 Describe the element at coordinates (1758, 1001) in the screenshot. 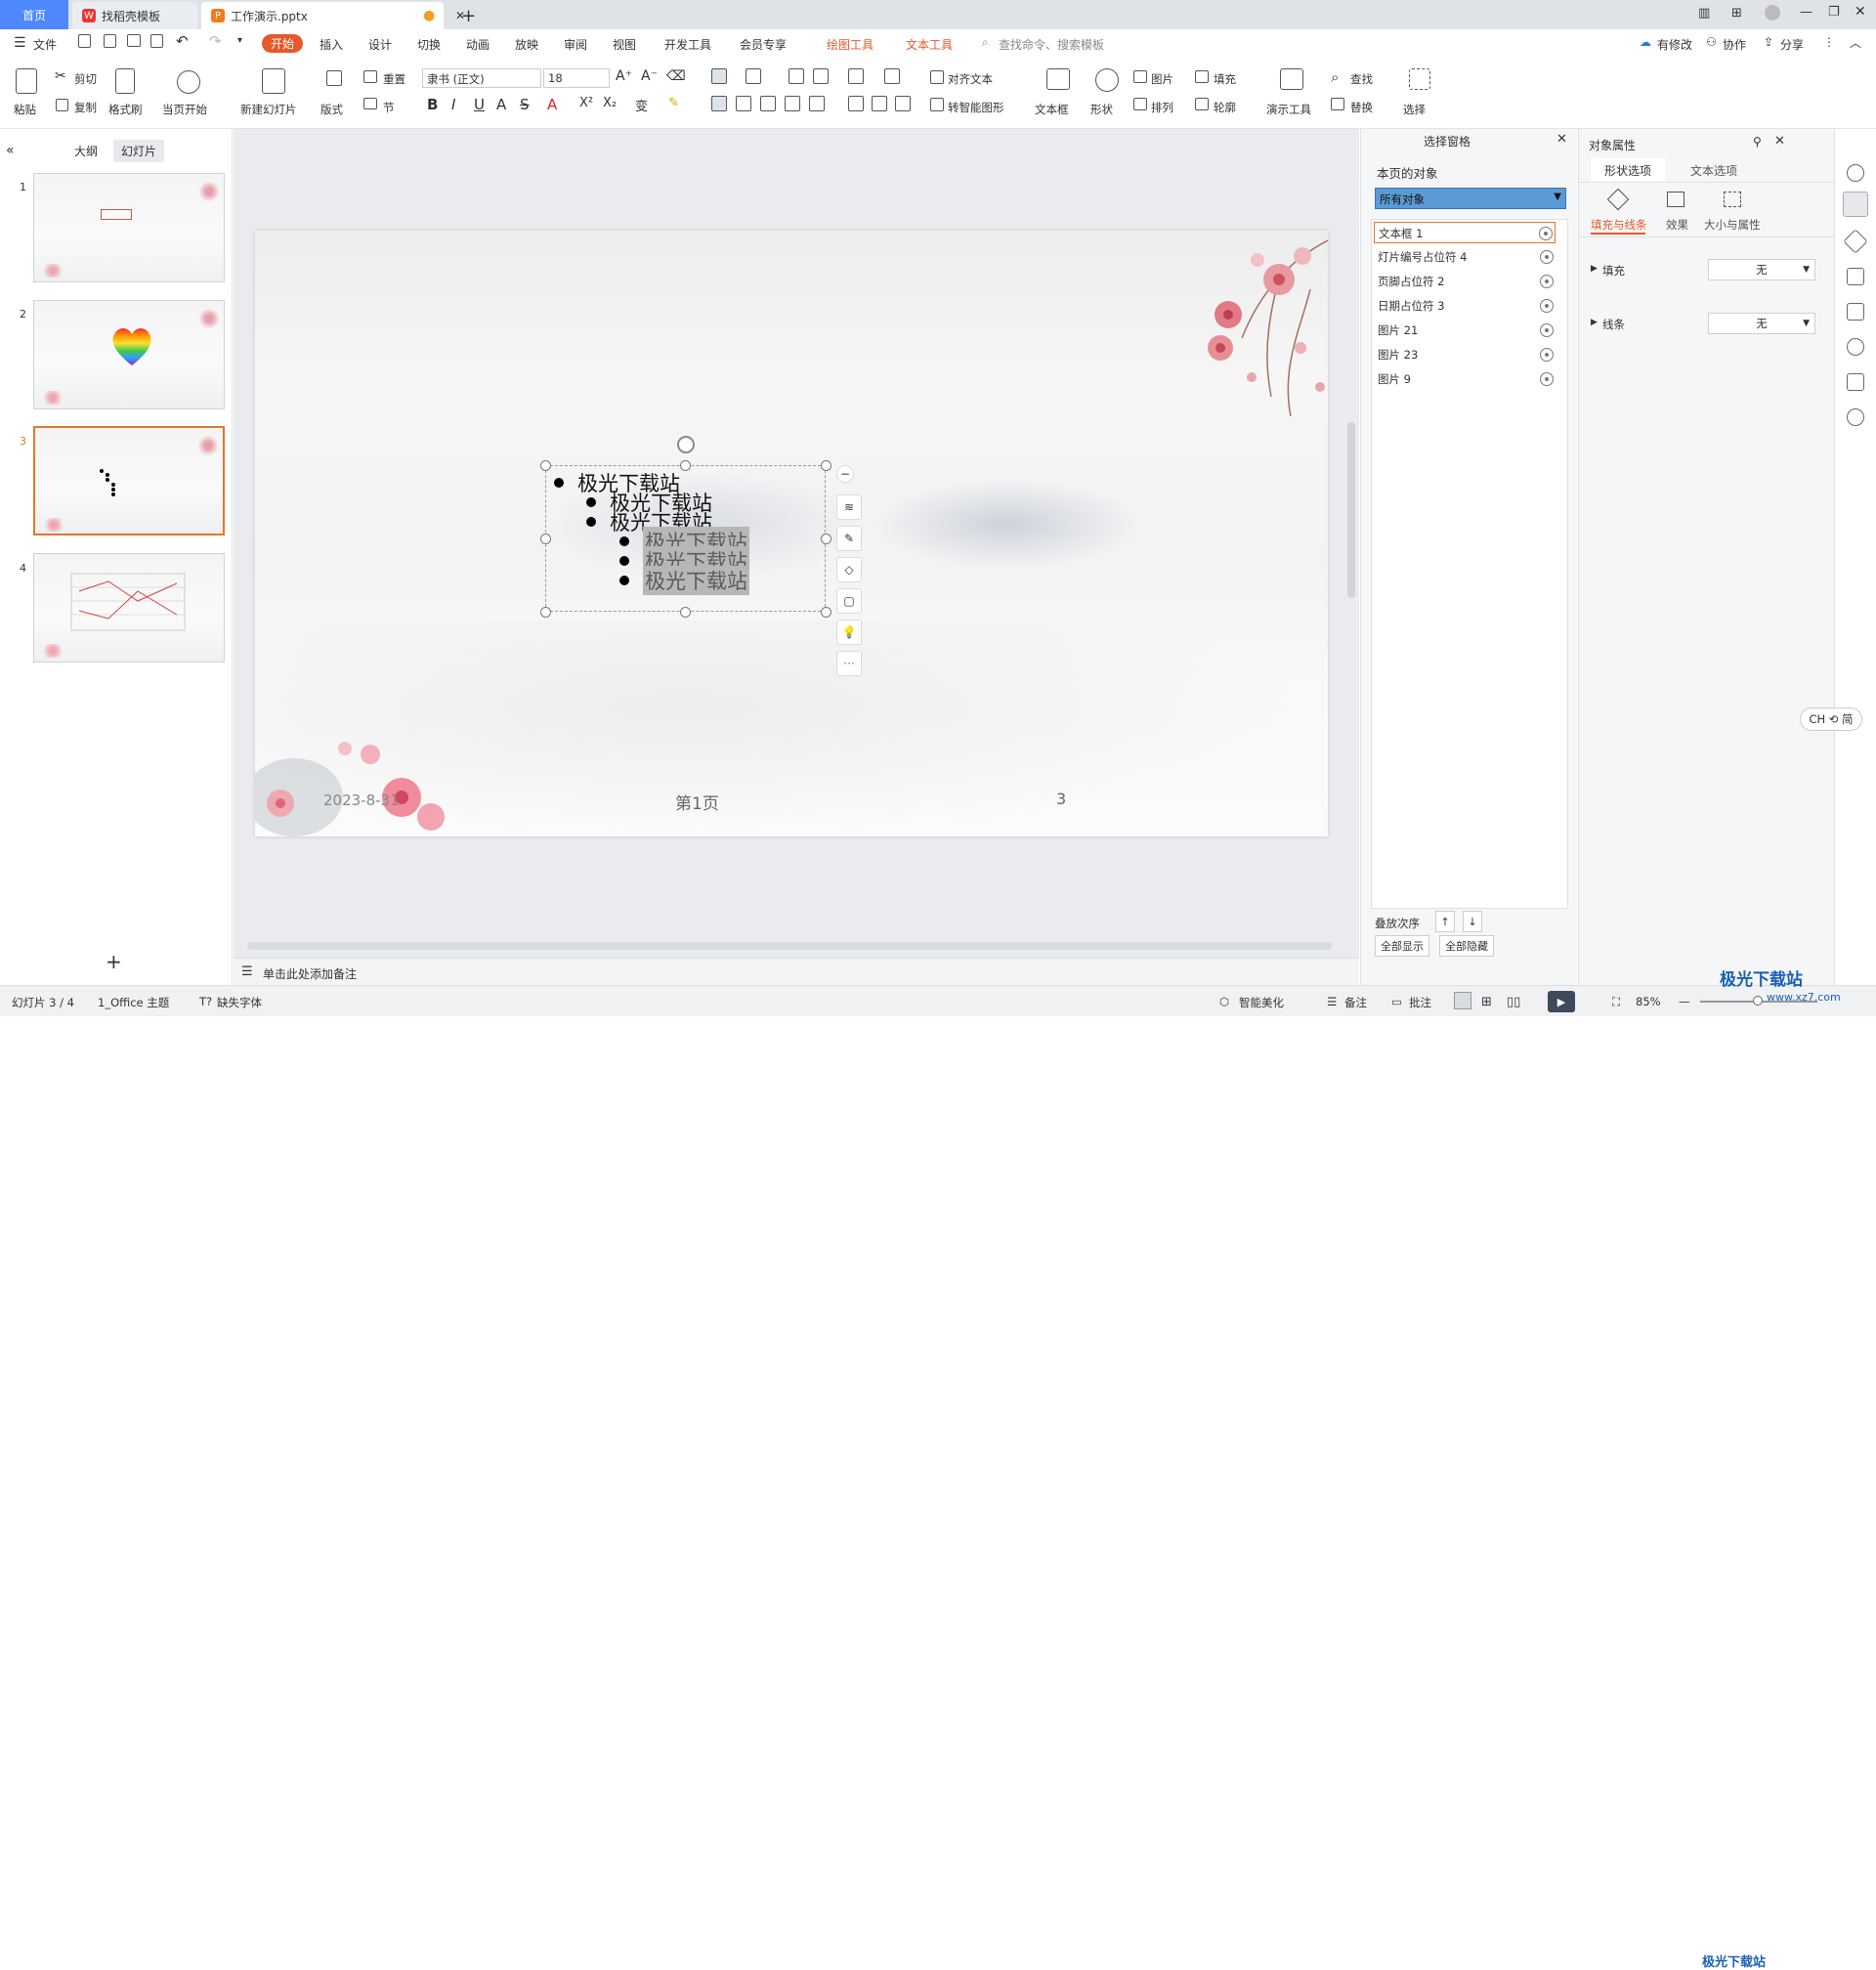

I see `zoom-slider-thumb` at that location.